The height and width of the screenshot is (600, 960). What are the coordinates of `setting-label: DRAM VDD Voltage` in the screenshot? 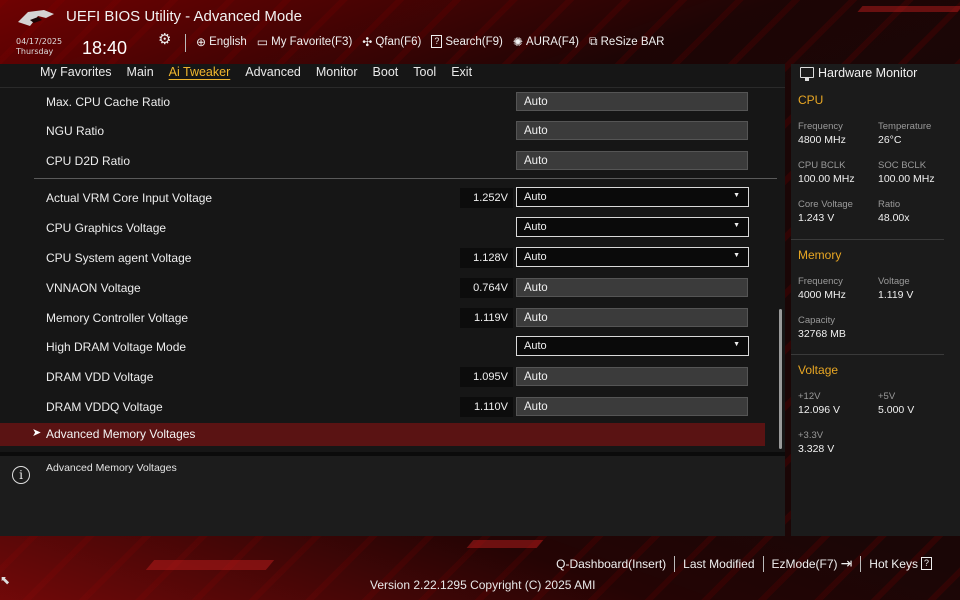 It's located at (100, 377).